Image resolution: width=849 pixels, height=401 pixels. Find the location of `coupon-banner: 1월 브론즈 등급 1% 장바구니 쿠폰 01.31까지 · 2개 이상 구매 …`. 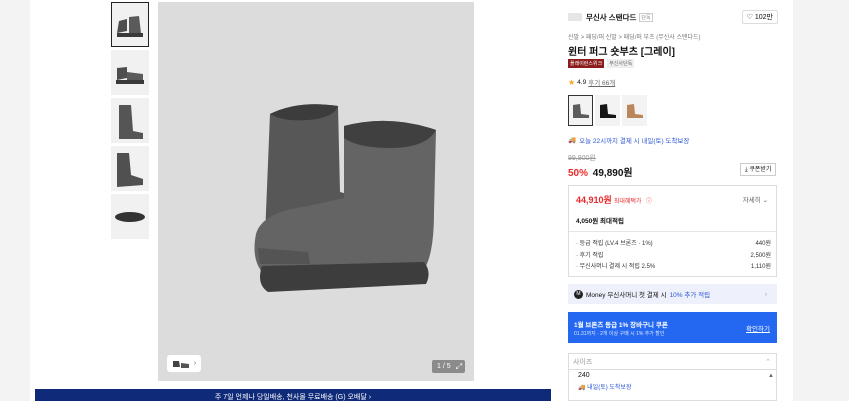

coupon-banner: 1월 브론즈 등급 1% 장바구니 쿠폰 01.31까지 · 2개 이상 구매 … is located at coordinates (672, 327).